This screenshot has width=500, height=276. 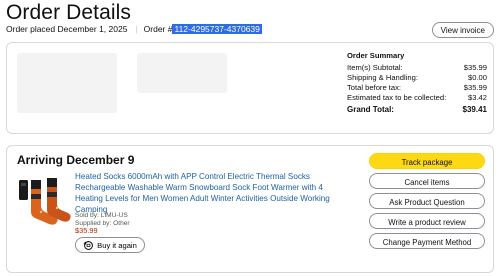 What do you see at coordinates (417, 68) in the screenshot?
I see `summary-row-subtotal: Item(s) Subtotal: $35.99` at bounding box center [417, 68].